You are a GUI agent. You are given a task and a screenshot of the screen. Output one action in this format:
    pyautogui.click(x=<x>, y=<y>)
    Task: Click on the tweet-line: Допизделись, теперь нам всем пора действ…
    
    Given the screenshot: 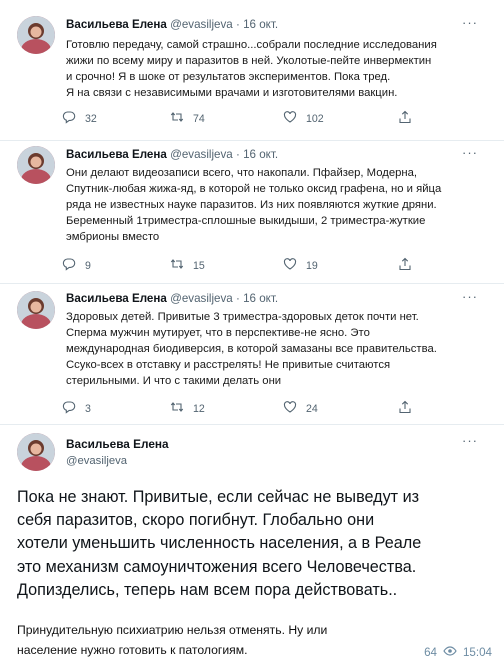 What is the action you would take?
    pyautogui.click(x=207, y=589)
    